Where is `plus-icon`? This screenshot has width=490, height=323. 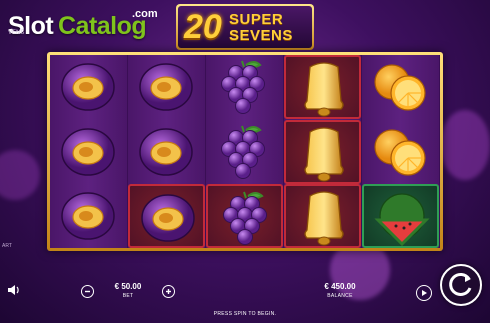
plus-icon is located at coordinates (168, 291).